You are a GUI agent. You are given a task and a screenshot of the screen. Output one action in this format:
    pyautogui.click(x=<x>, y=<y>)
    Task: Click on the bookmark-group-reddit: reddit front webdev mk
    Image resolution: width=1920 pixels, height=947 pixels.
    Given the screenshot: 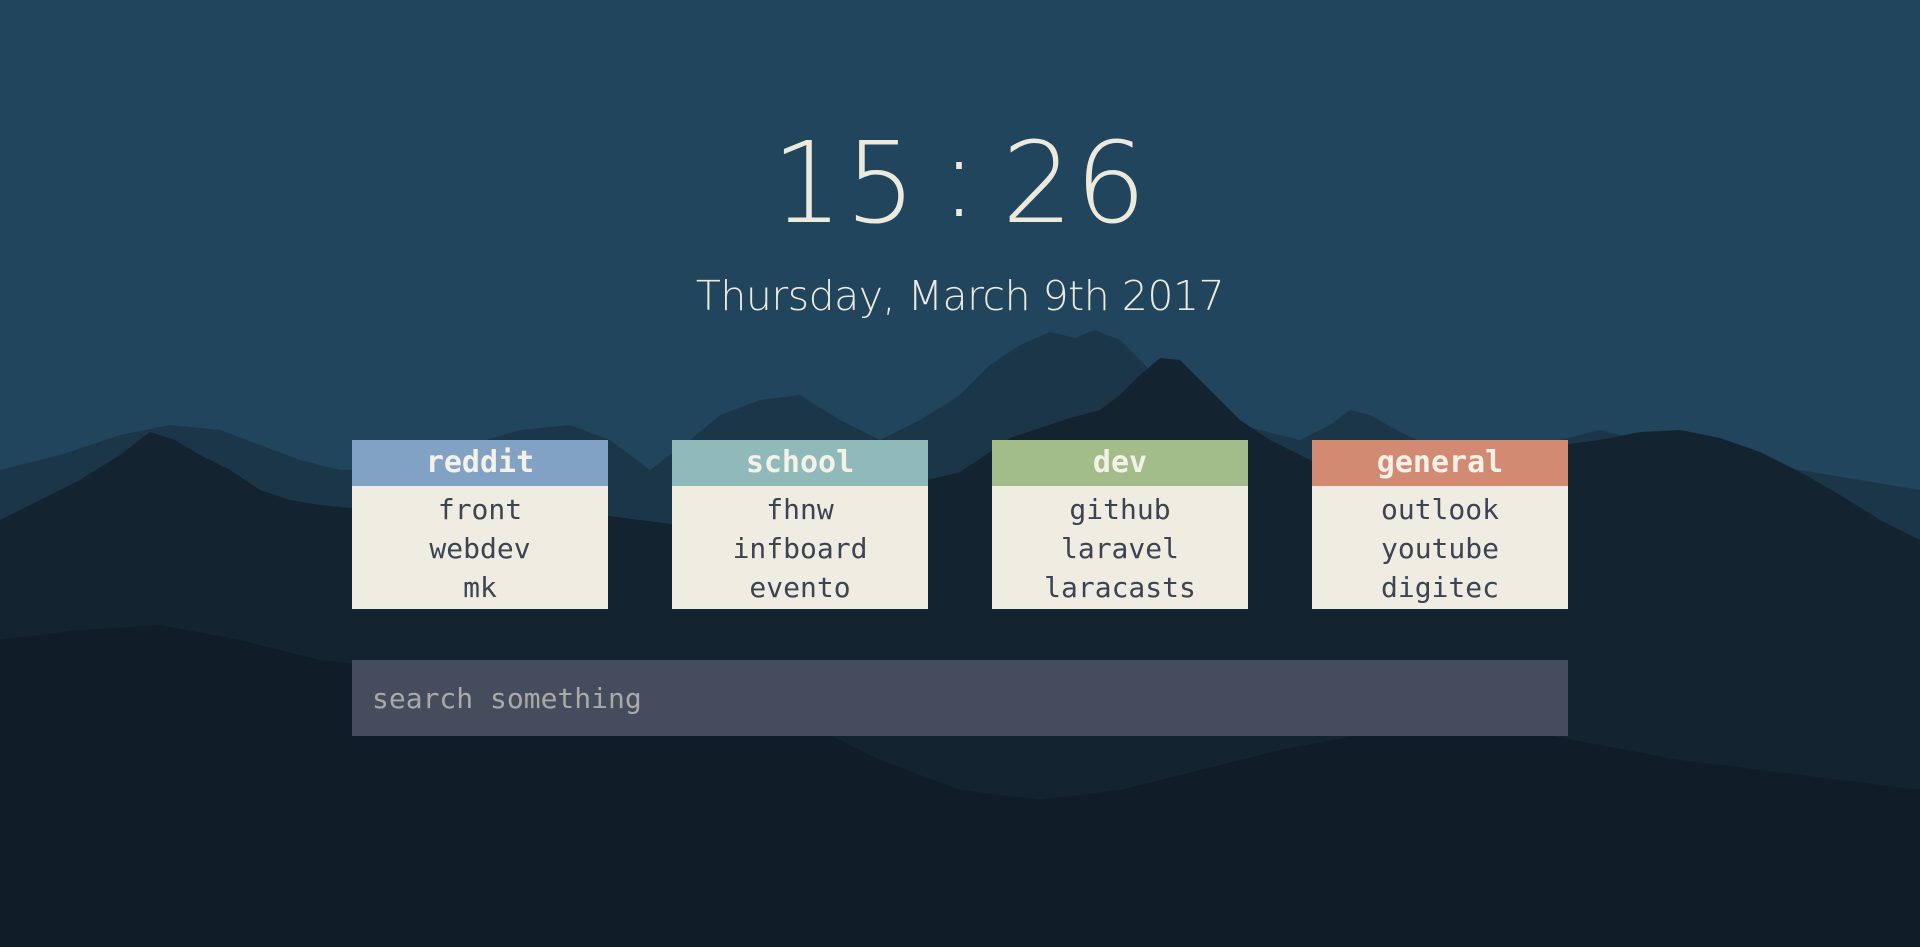 What is the action you would take?
    pyautogui.click(x=480, y=524)
    